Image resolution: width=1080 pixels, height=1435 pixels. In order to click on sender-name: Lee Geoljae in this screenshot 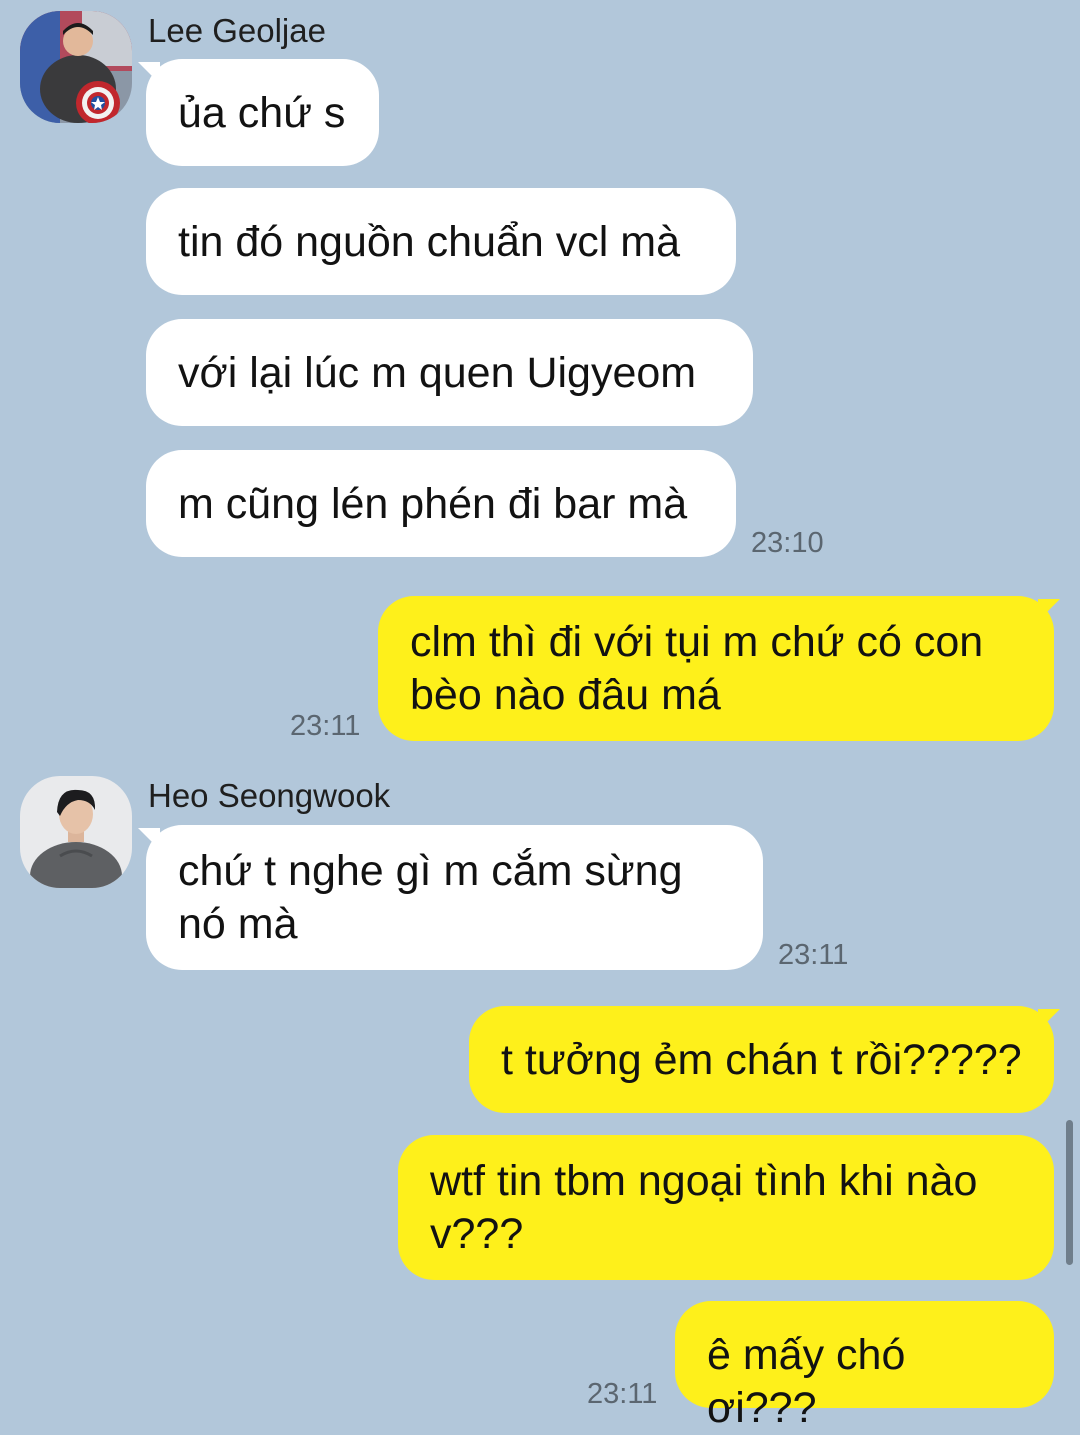, I will do `click(237, 30)`.